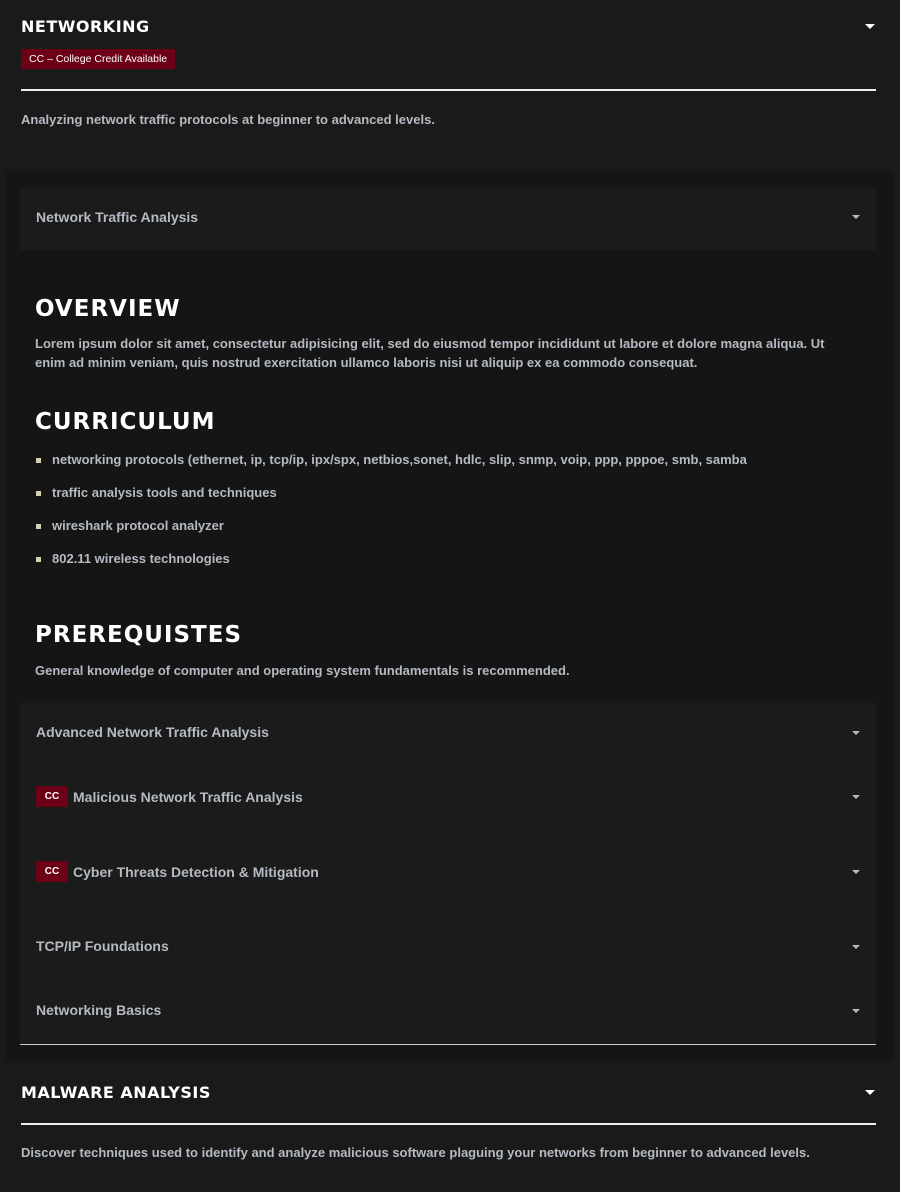 The image size is (900, 1192). I want to click on prerequisites-heading: PREREQUISTES, so click(139, 635).